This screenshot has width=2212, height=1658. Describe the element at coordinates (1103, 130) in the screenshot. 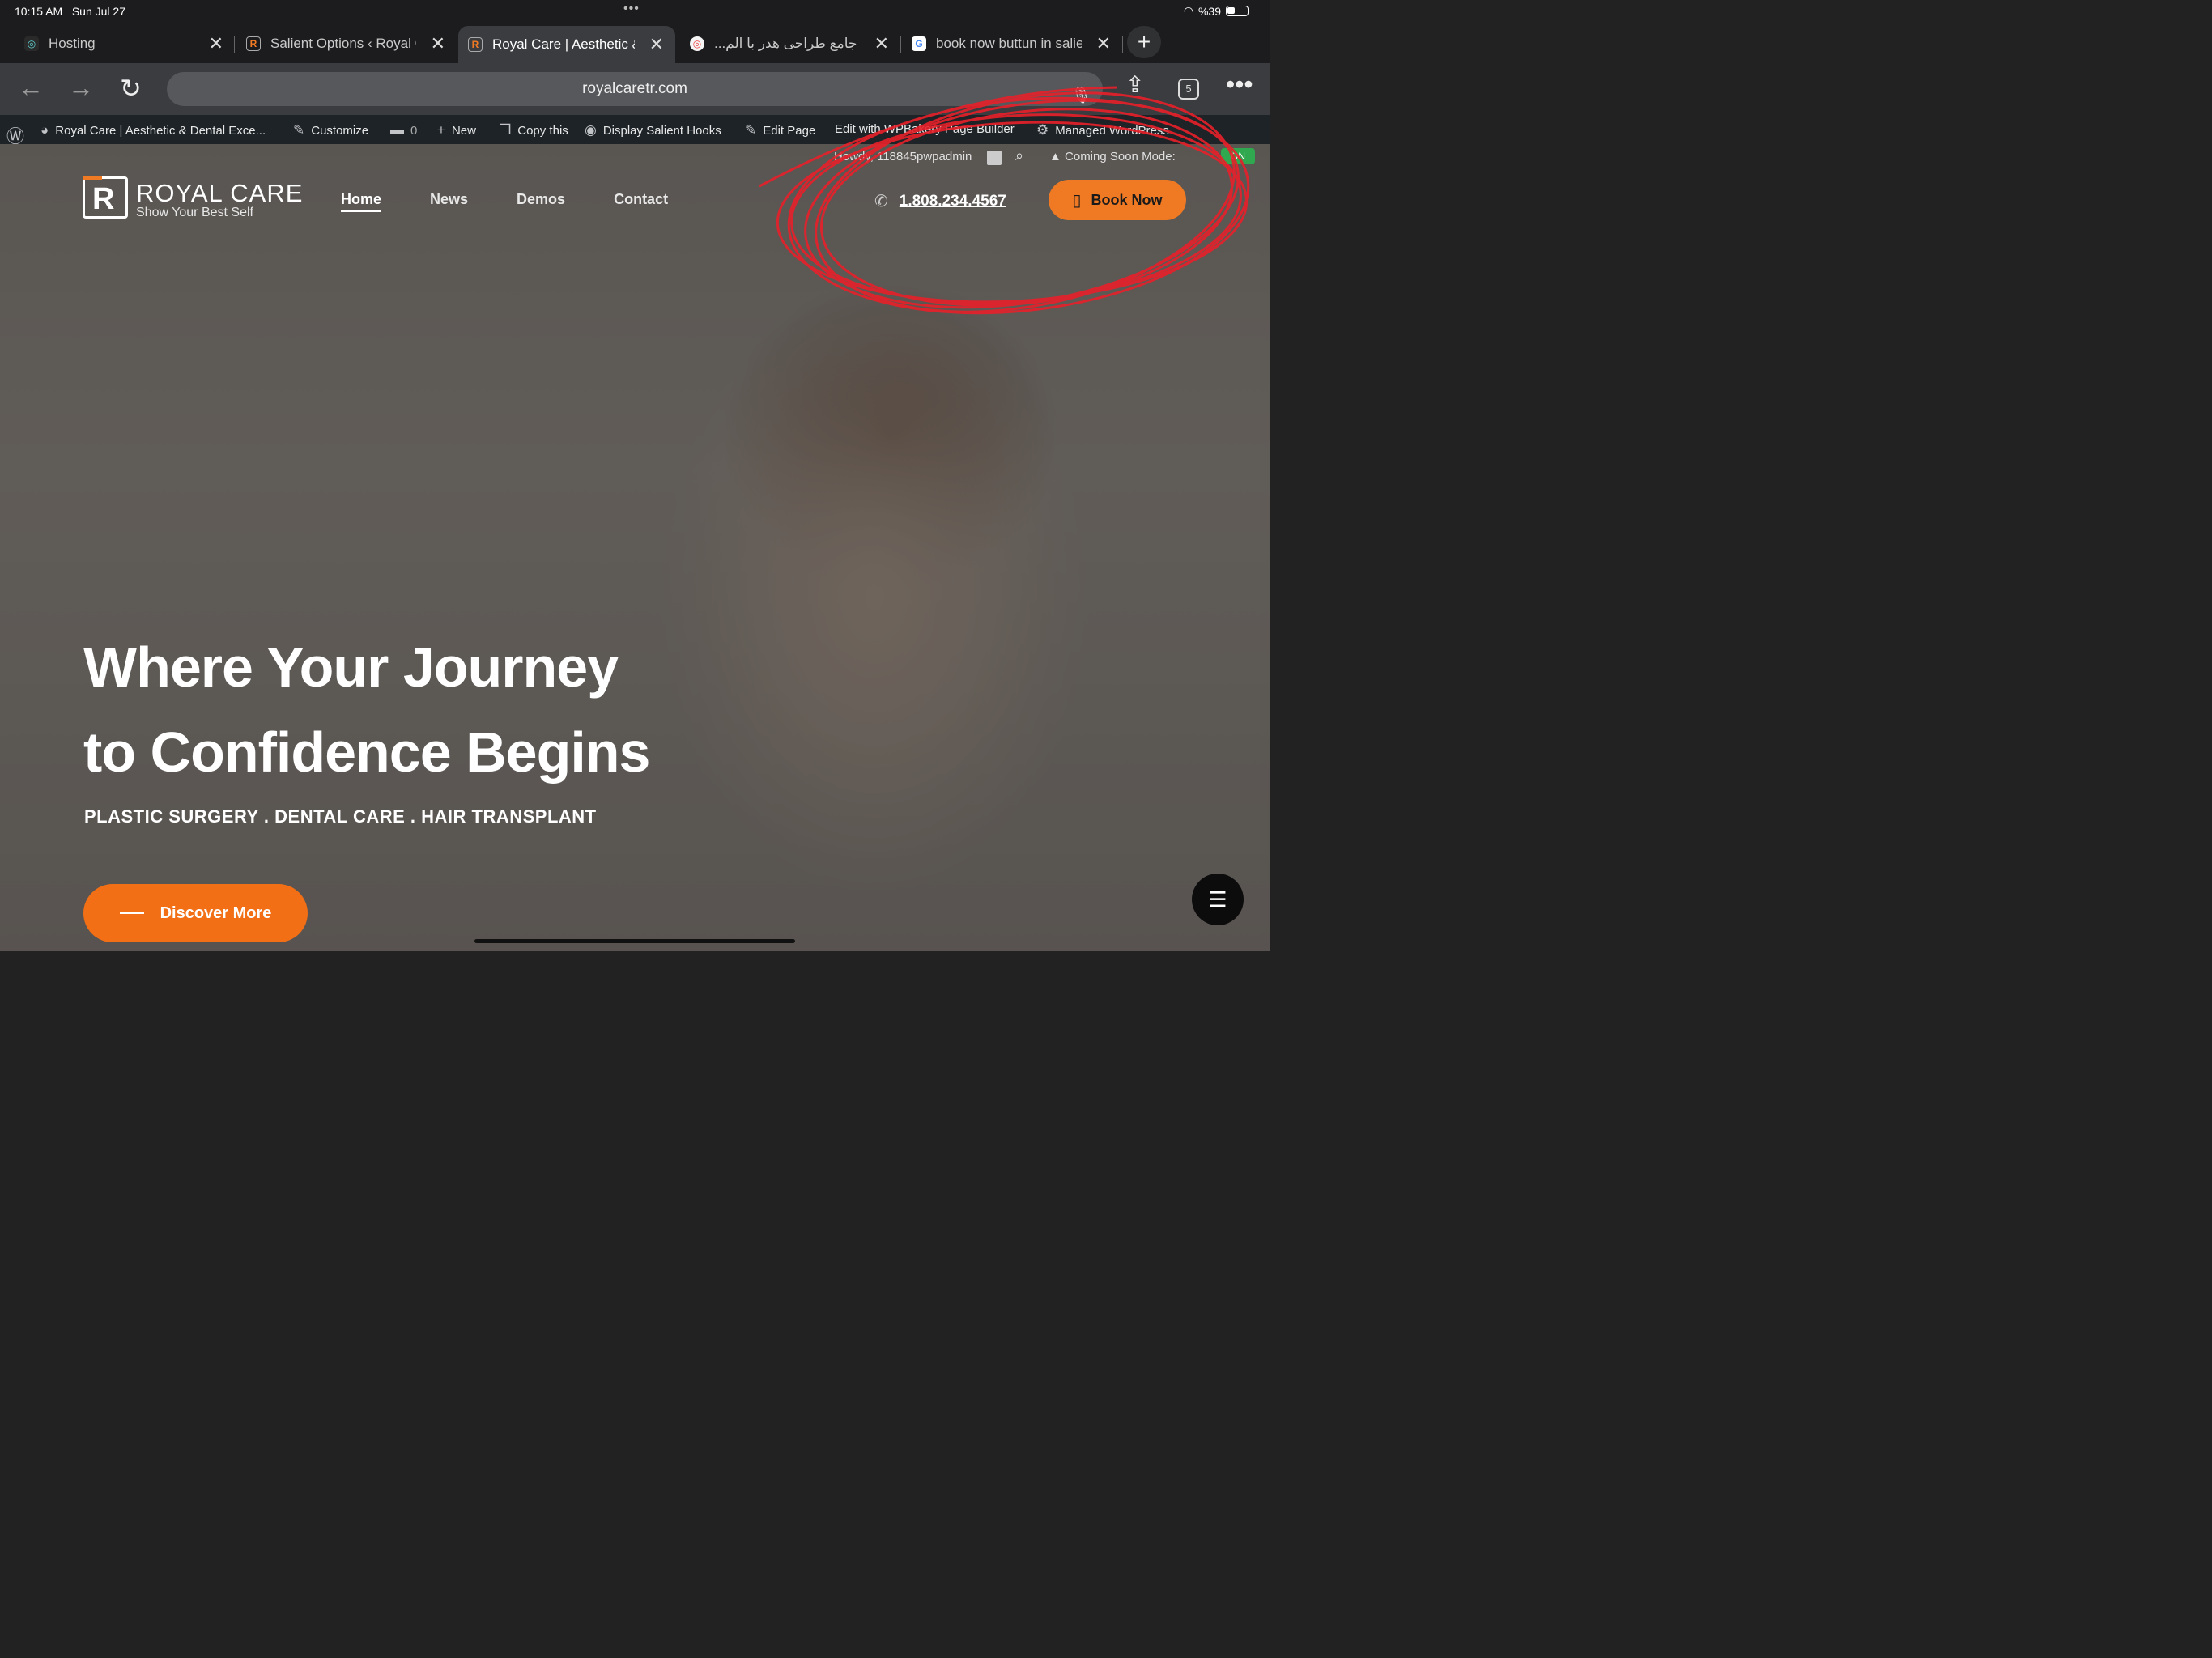

I see `wp-managed-wordpress: ⚙ Managed WordPress` at that location.